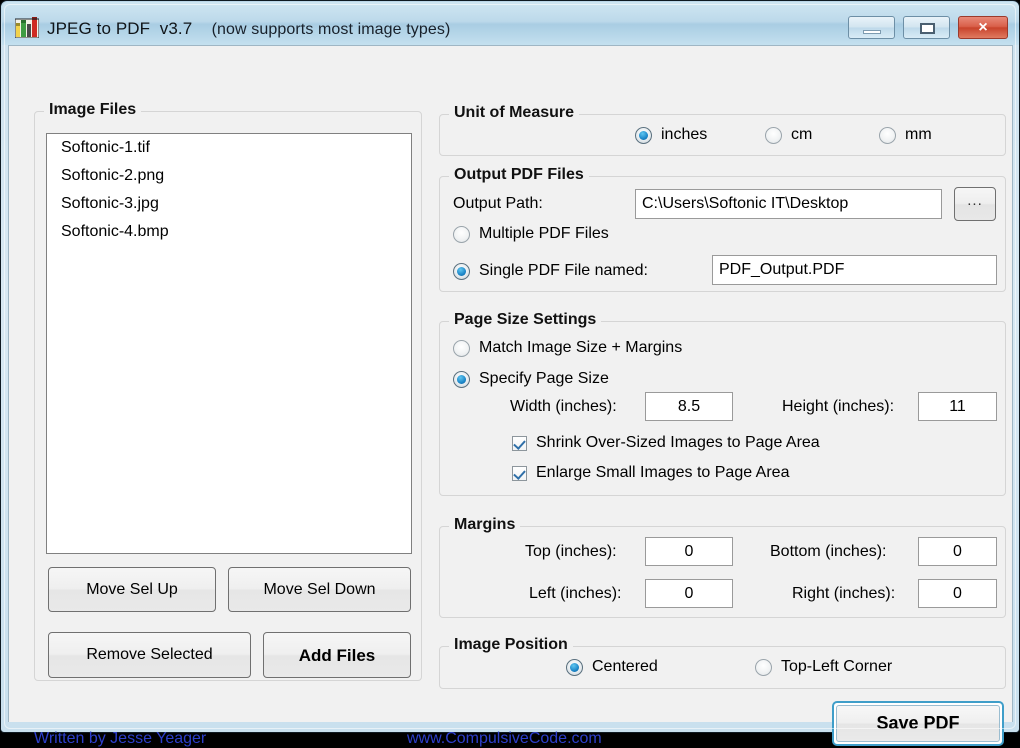 The width and height of the screenshot is (1020, 748). Describe the element at coordinates (844, 593) in the screenshot. I see `margin-right-label: Right (inches):` at that location.